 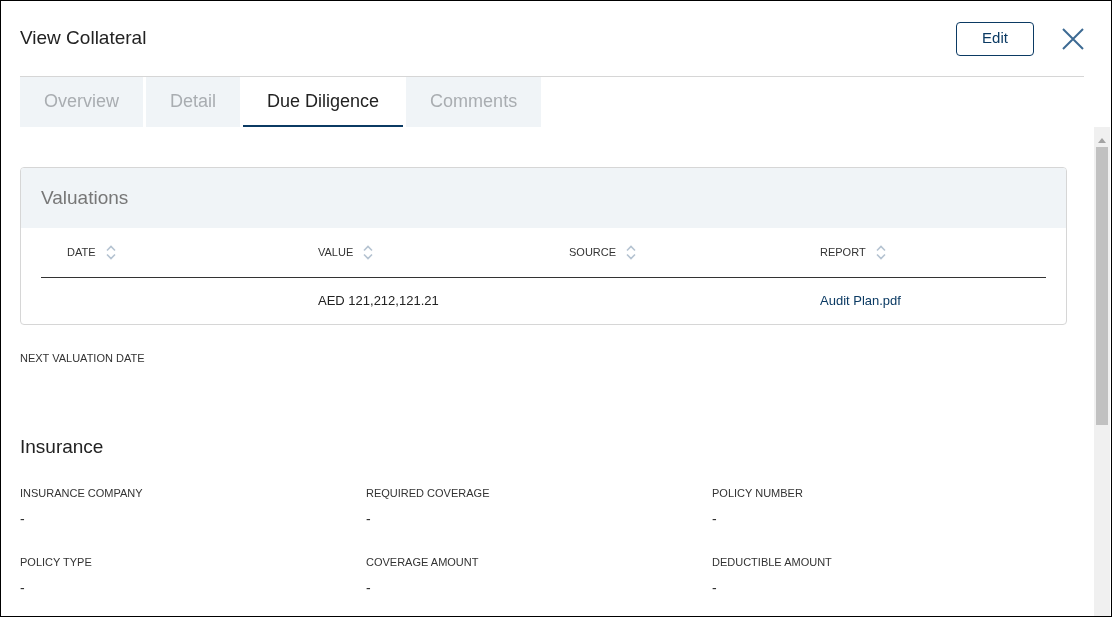 I want to click on field-label: REQUIRED COVERAGE, so click(x=428, y=493).